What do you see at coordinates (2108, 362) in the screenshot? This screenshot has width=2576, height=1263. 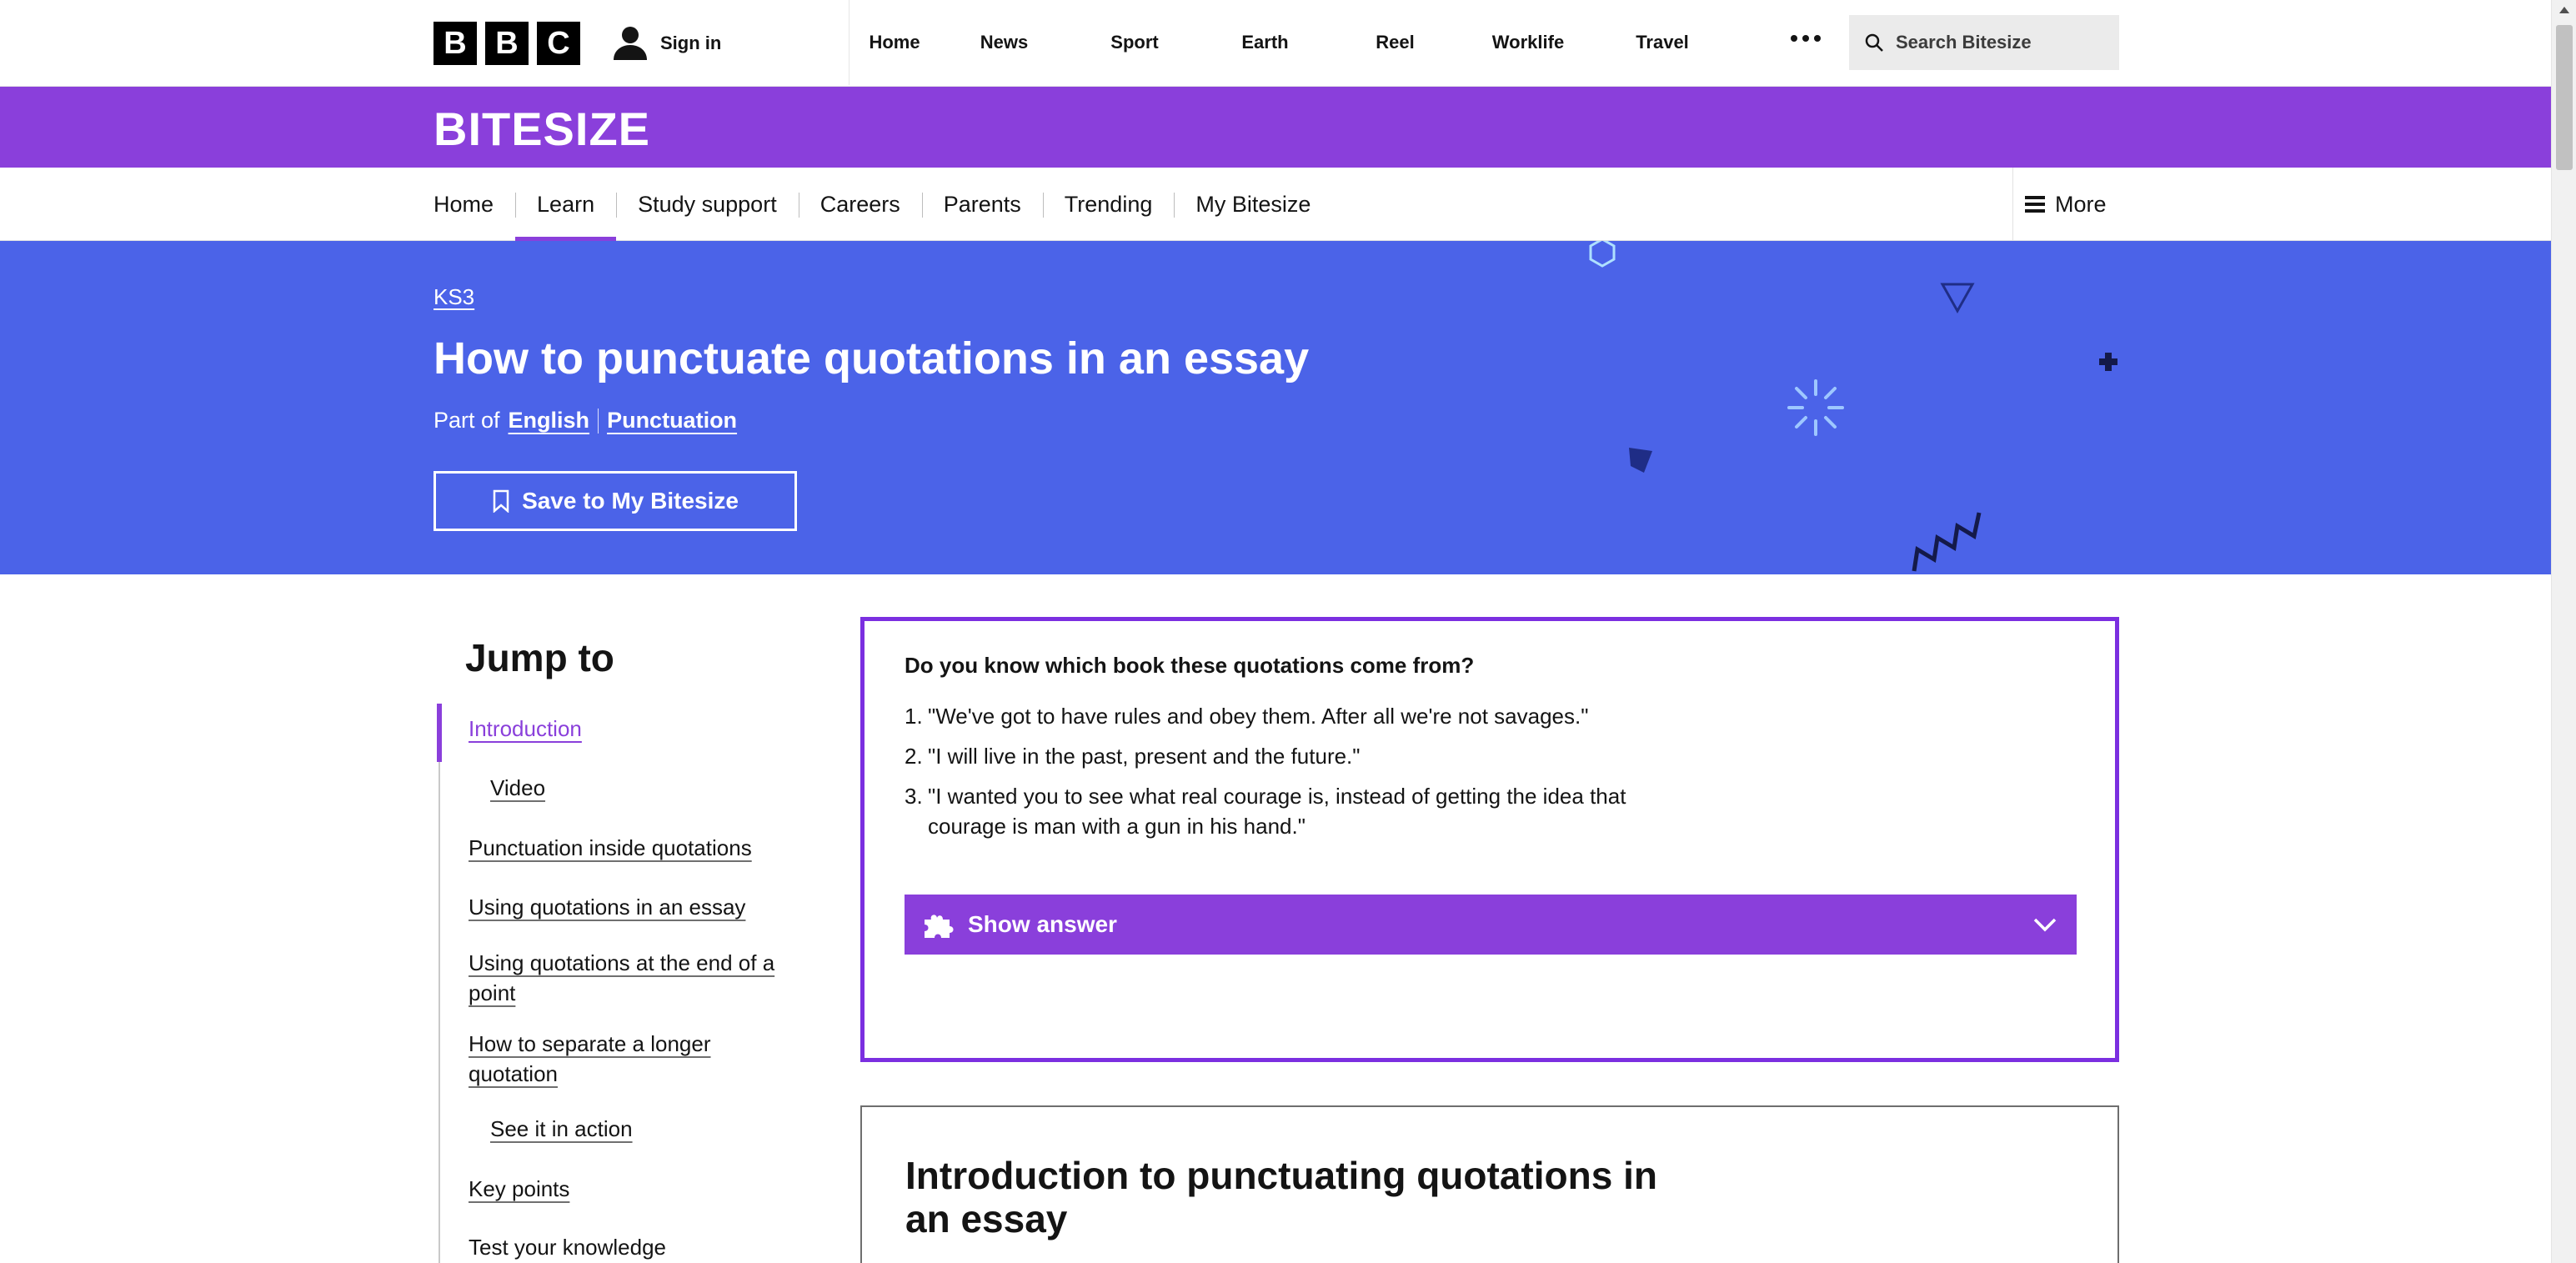 I see `plus-decoration` at bounding box center [2108, 362].